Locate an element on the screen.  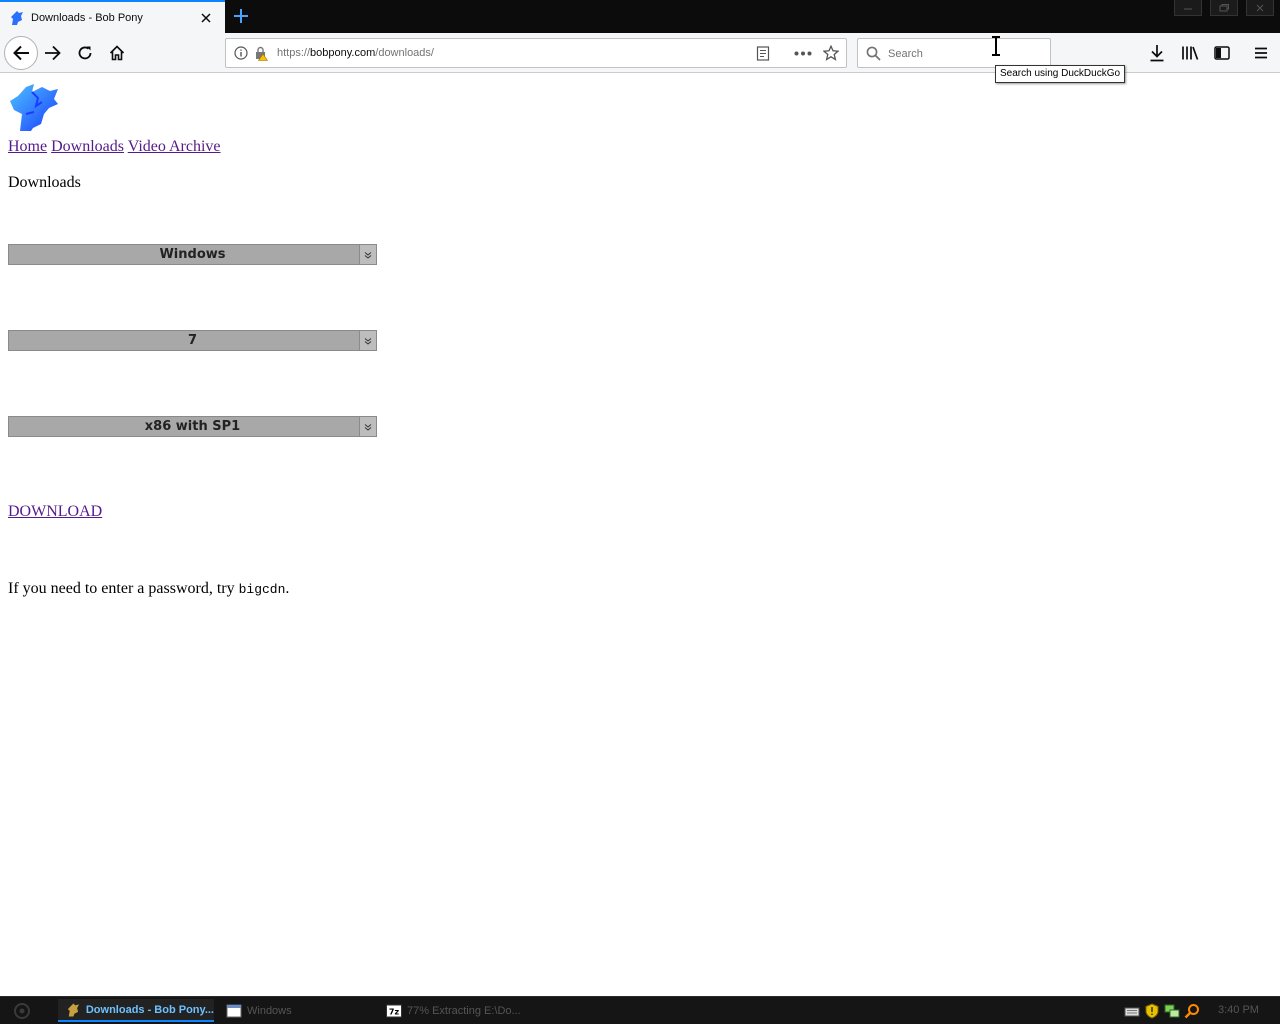
restore-window-button is located at coordinates (1224, 8).